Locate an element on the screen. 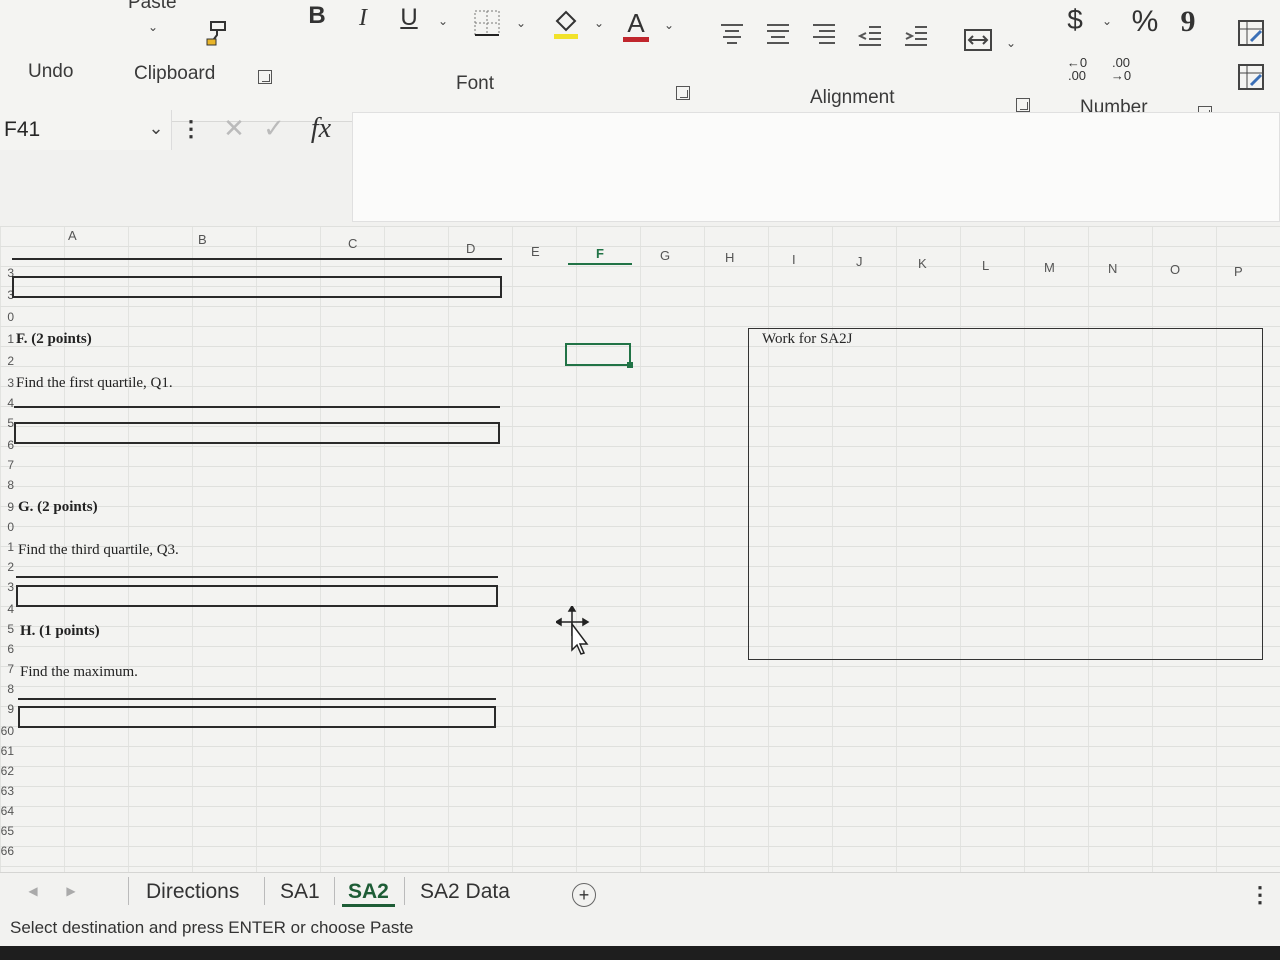 The image size is (1280, 960). row-number: 66 is located at coordinates (7, 851).